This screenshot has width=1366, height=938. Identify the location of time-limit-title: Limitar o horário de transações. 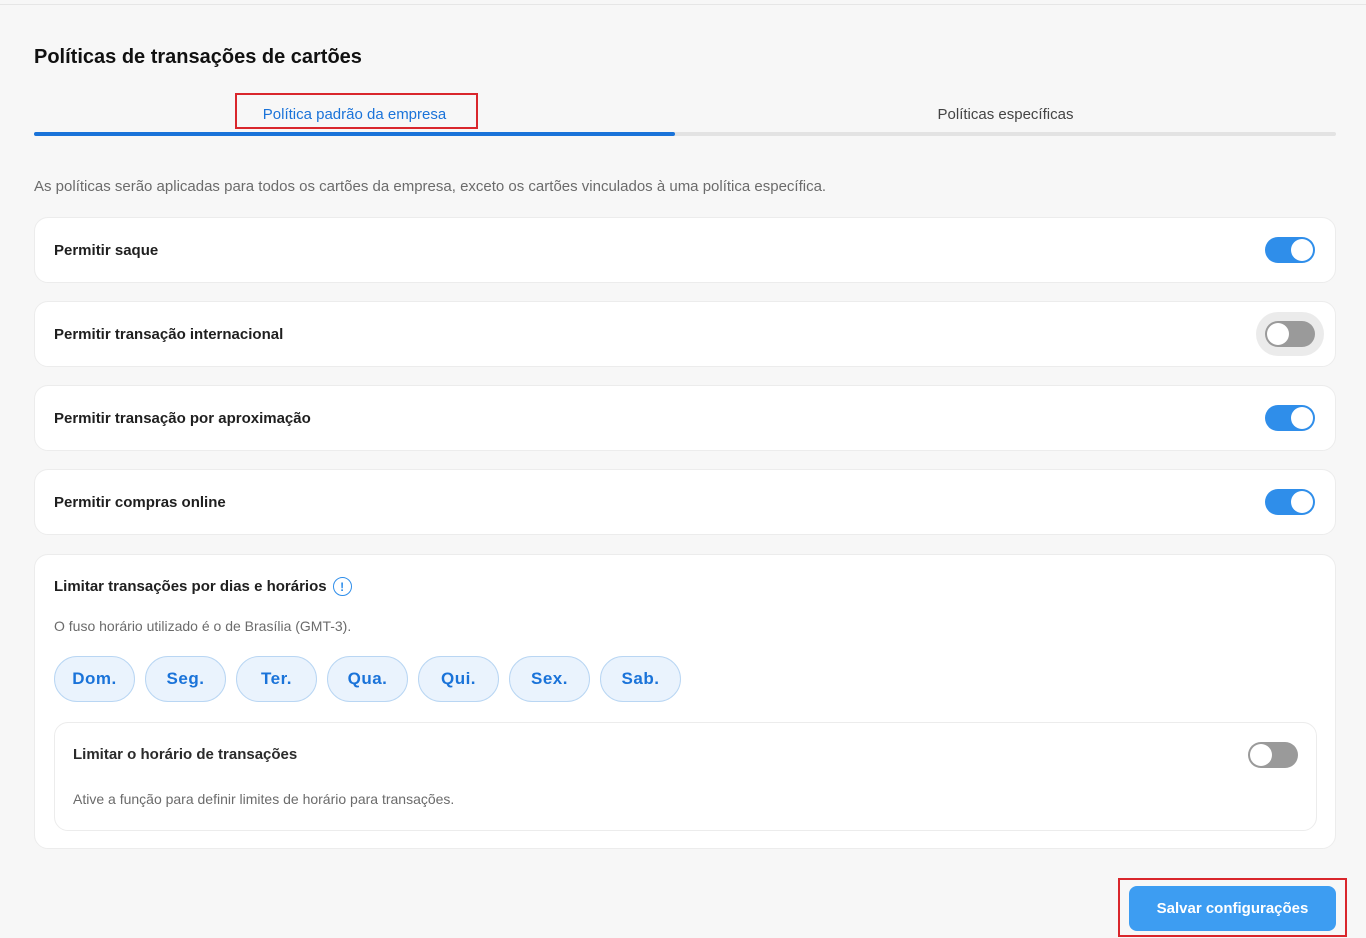
(185, 754).